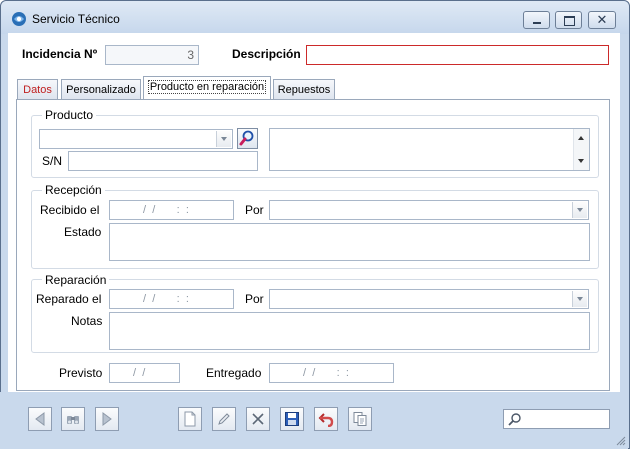 The width and height of the screenshot is (630, 449). I want to click on save-icon, so click(292, 419).